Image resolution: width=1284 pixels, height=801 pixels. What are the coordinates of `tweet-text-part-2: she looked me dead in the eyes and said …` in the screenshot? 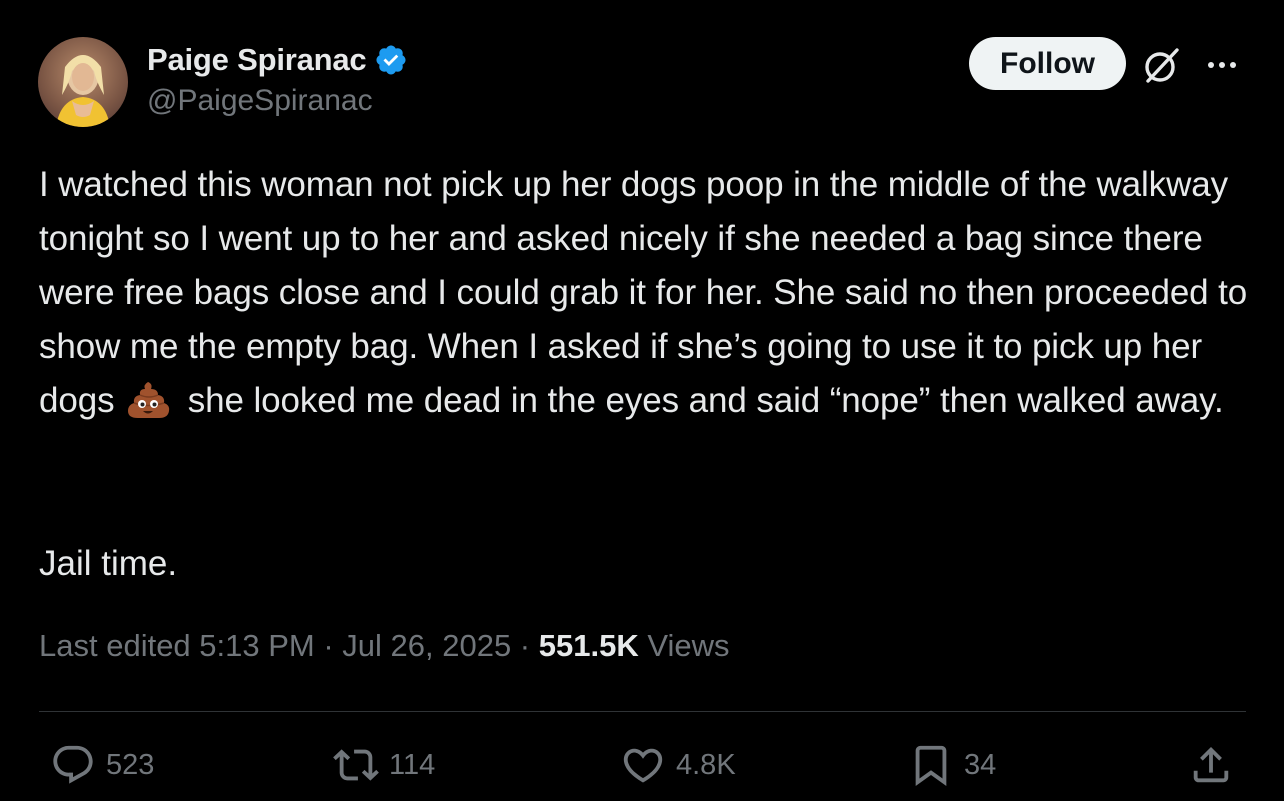 It's located at (705, 400).